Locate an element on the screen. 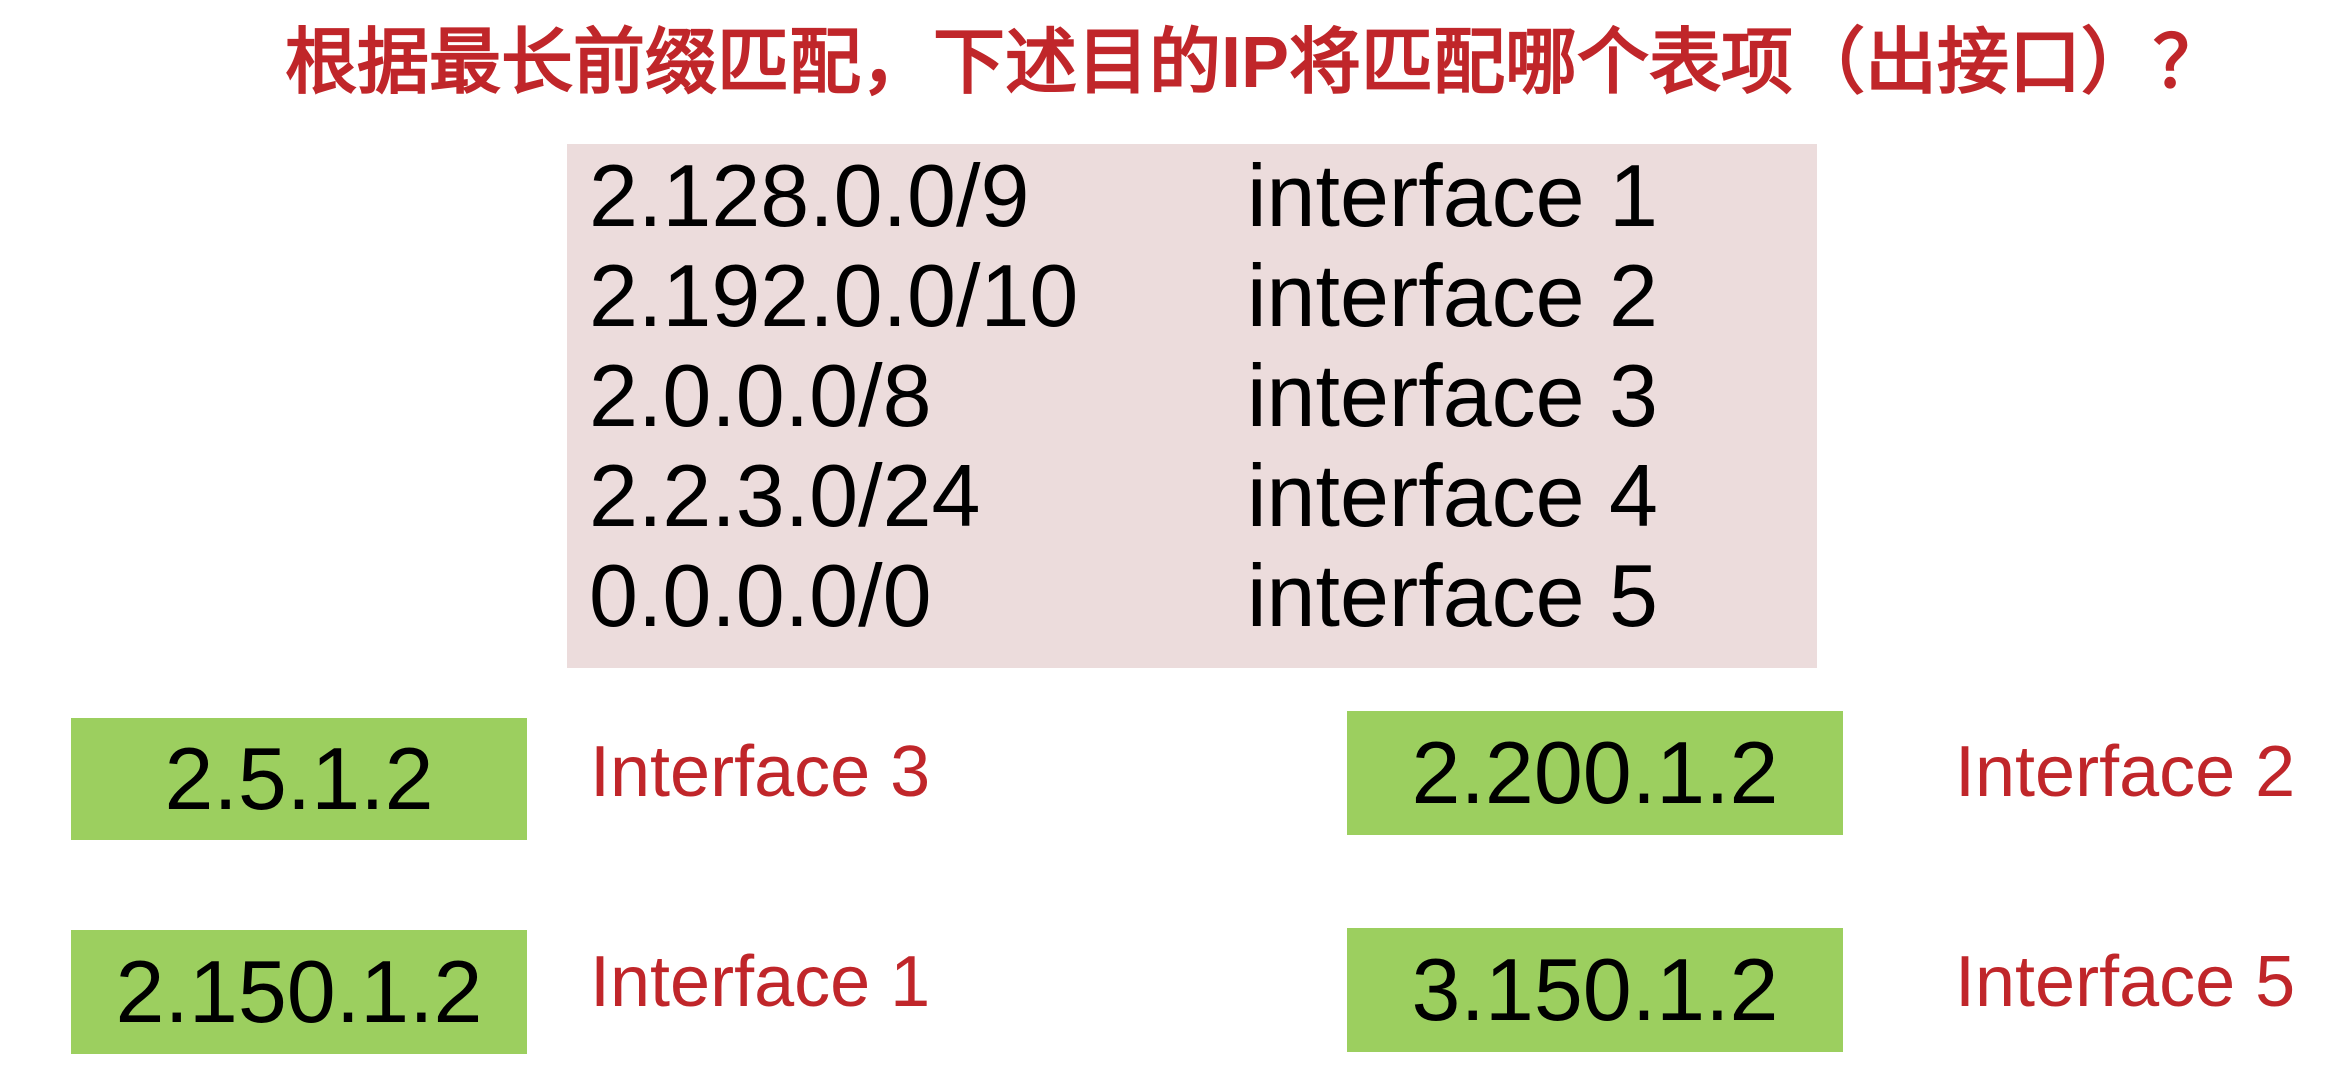 This screenshot has height=1074, width=2336. destination-ip-box: 2.5.1.2 is located at coordinates (299, 779).